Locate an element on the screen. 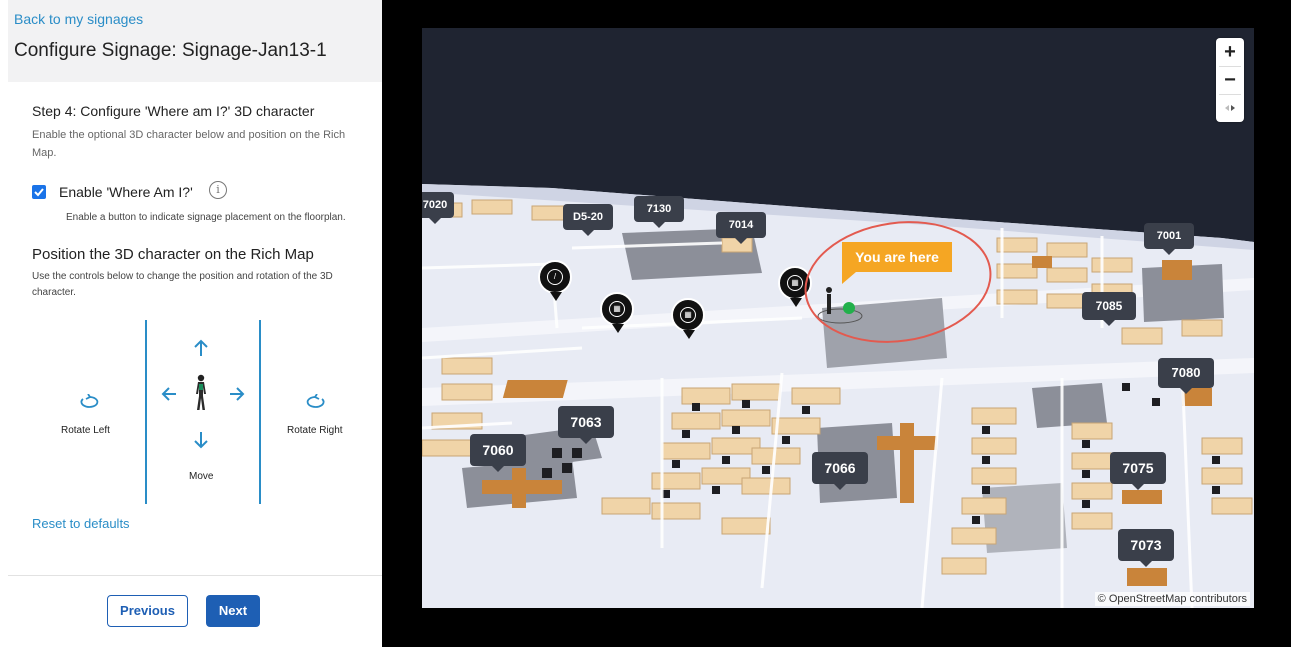 This screenshot has height=647, width=1291. previous-button: Previous is located at coordinates (147, 611).